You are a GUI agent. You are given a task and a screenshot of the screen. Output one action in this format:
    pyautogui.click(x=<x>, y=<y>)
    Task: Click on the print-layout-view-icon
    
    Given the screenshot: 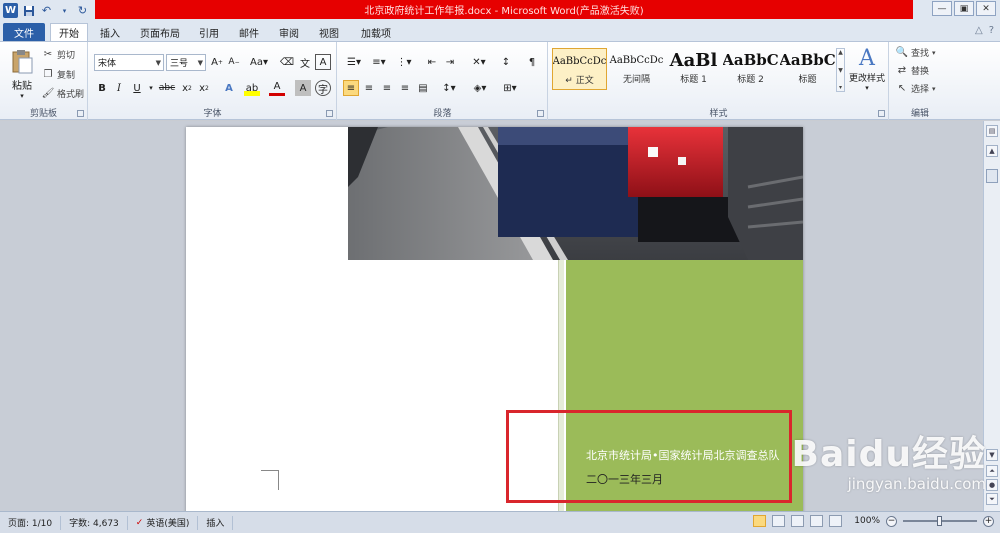 What is the action you would take?
    pyautogui.click(x=760, y=521)
    